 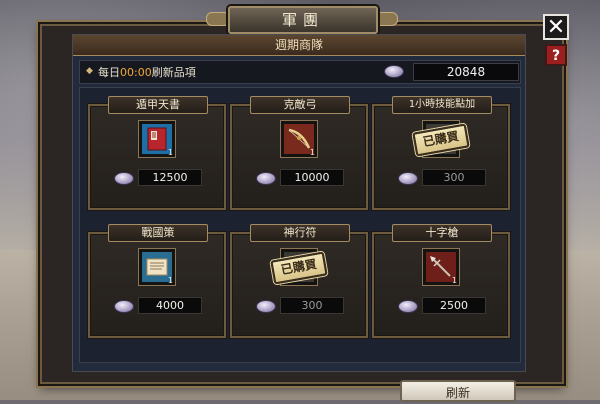 What do you see at coordinates (442, 233) in the screenshot?
I see `item-name: 十字槍` at bounding box center [442, 233].